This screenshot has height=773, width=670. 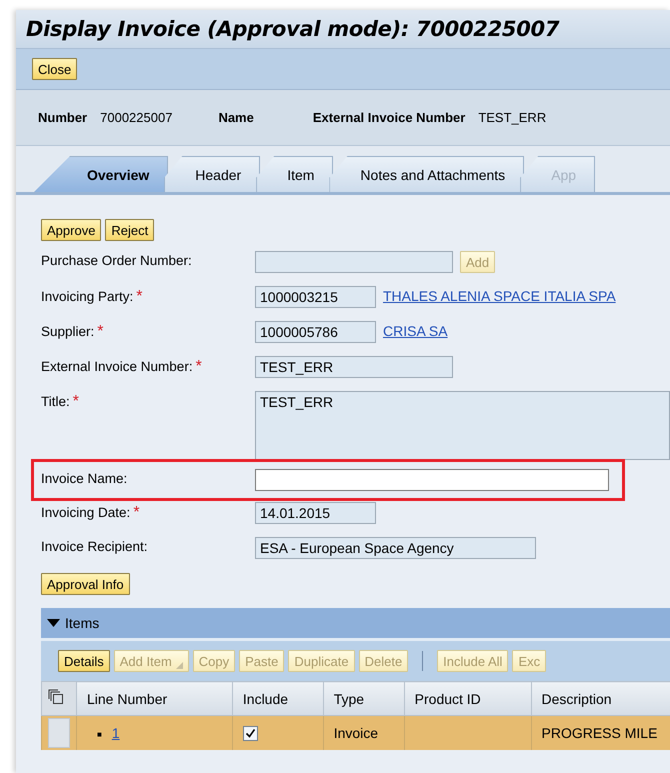 I want to click on table-cell: PROGRESS MILE, so click(x=600, y=733).